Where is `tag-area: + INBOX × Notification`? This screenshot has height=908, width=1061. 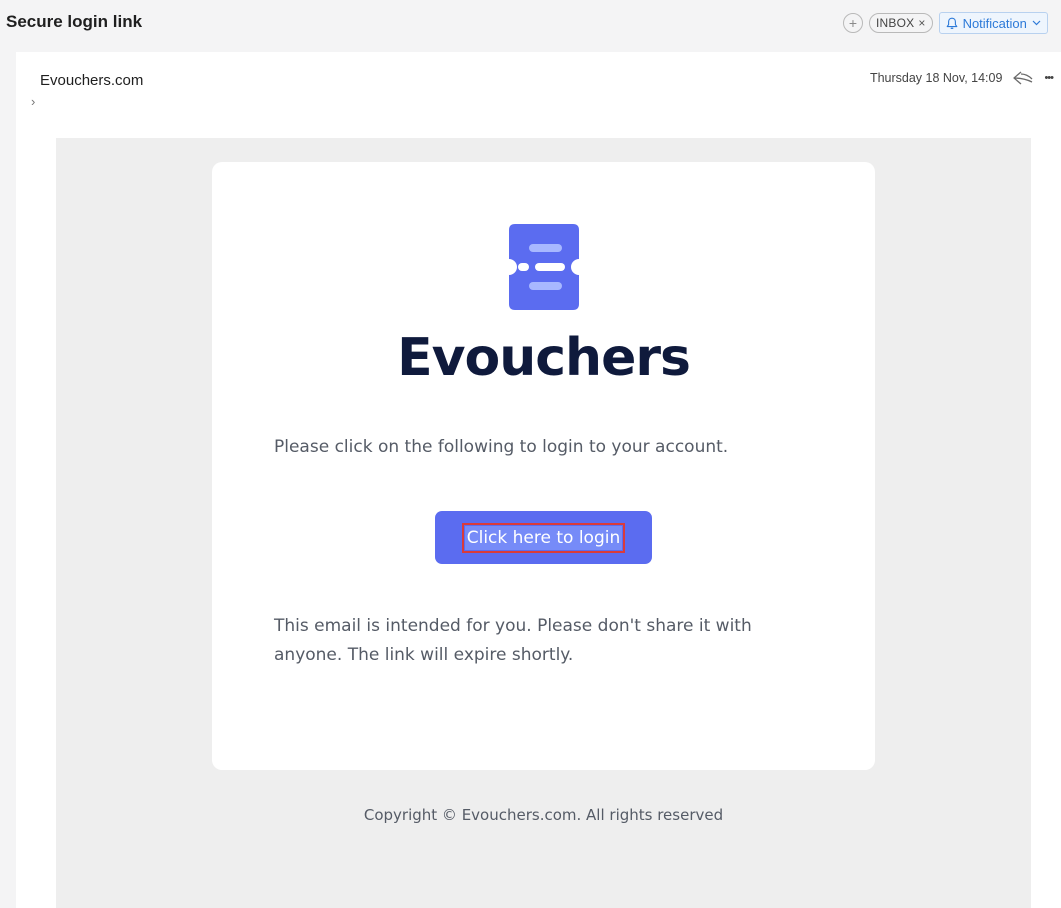 tag-area: + INBOX × Notification is located at coordinates (945, 23).